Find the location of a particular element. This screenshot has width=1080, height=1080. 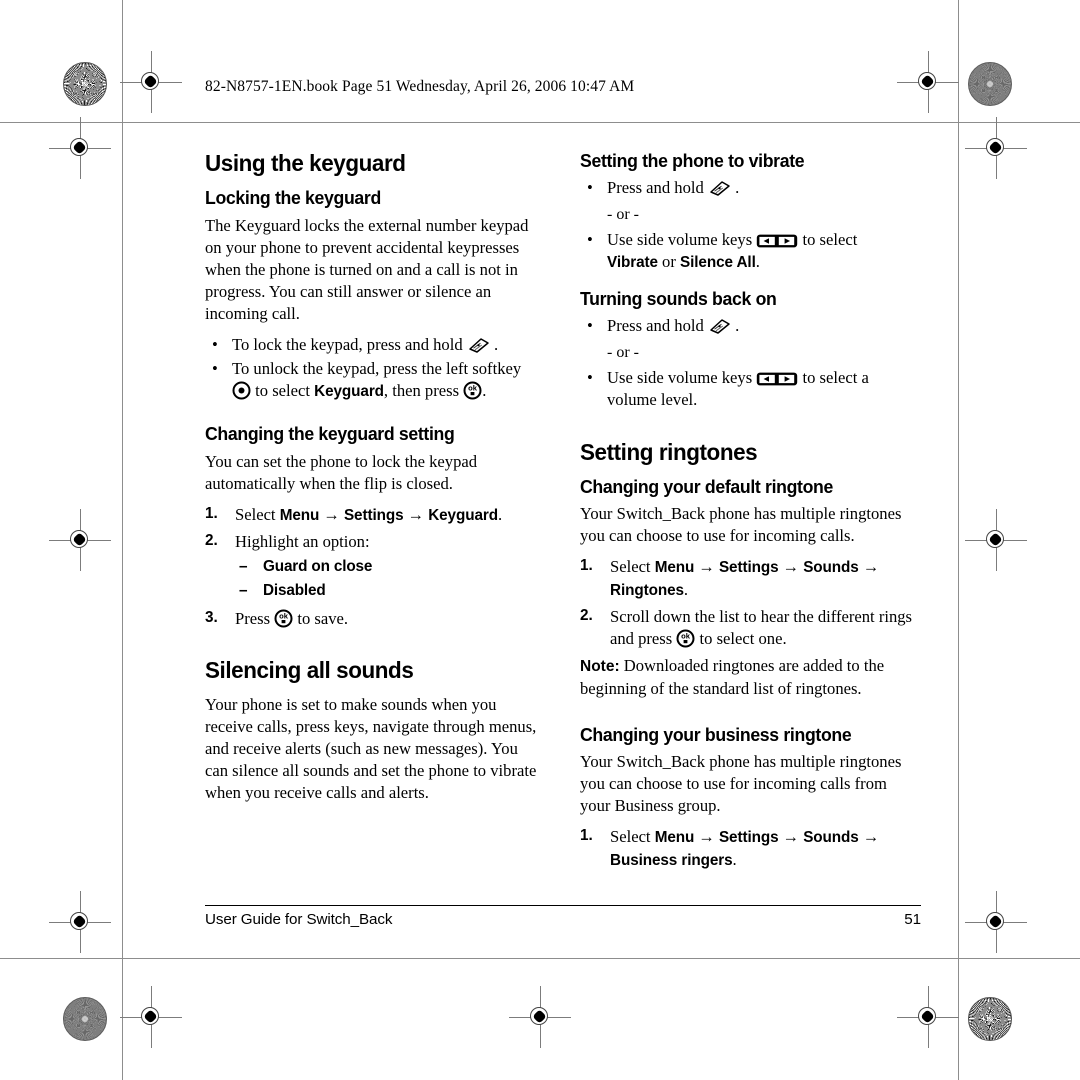

list-vibrate-actions: • Press and hold . is located at coordinates (750, 188).